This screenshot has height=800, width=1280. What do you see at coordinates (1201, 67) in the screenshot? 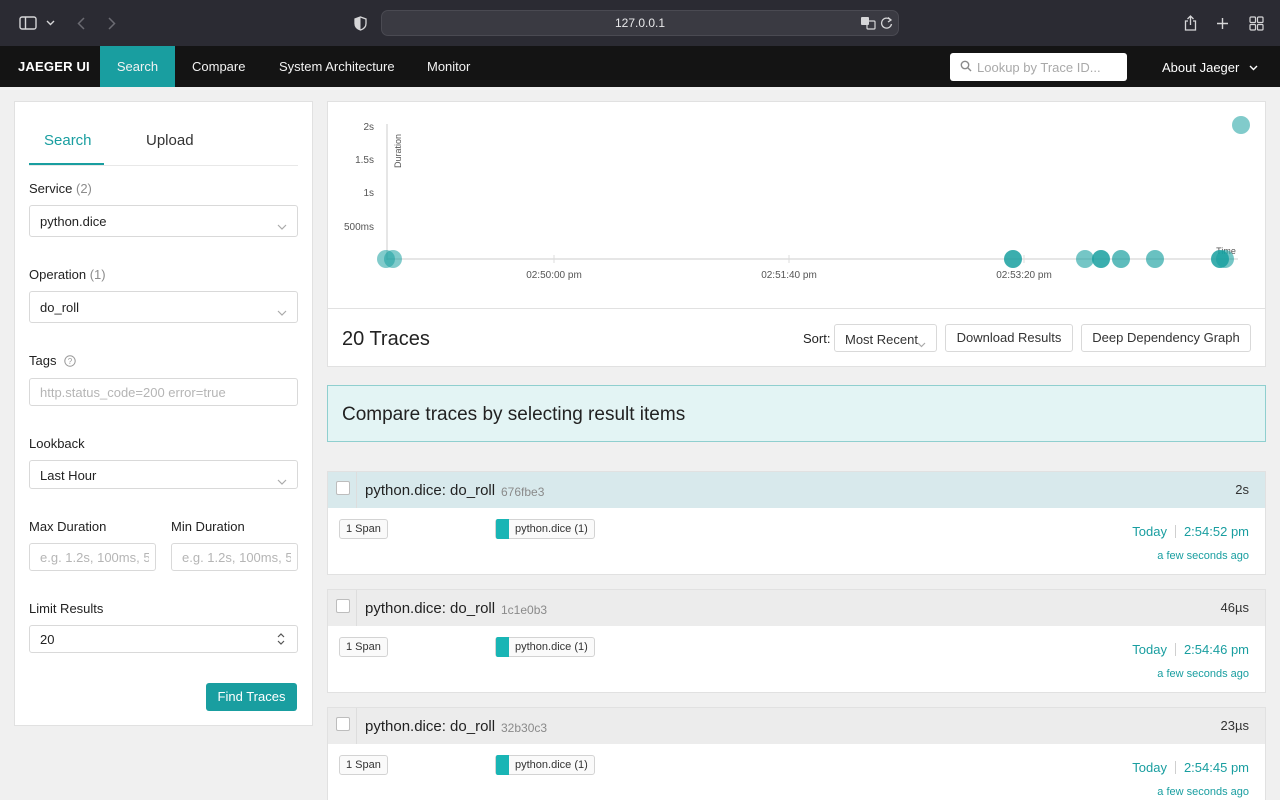
I see `about-label: About Jaeger` at bounding box center [1201, 67].